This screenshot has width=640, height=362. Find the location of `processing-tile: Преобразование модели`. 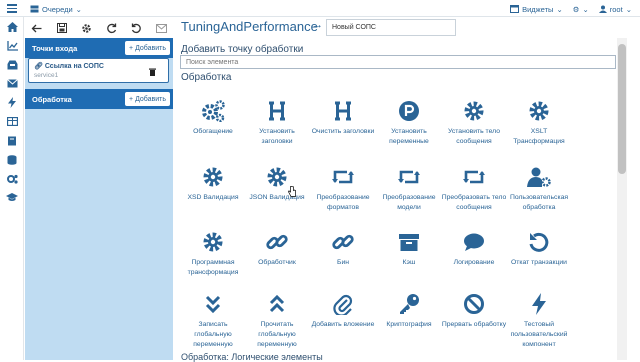

processing-tile: Преобразование модели is located at coordinates (409, 188).